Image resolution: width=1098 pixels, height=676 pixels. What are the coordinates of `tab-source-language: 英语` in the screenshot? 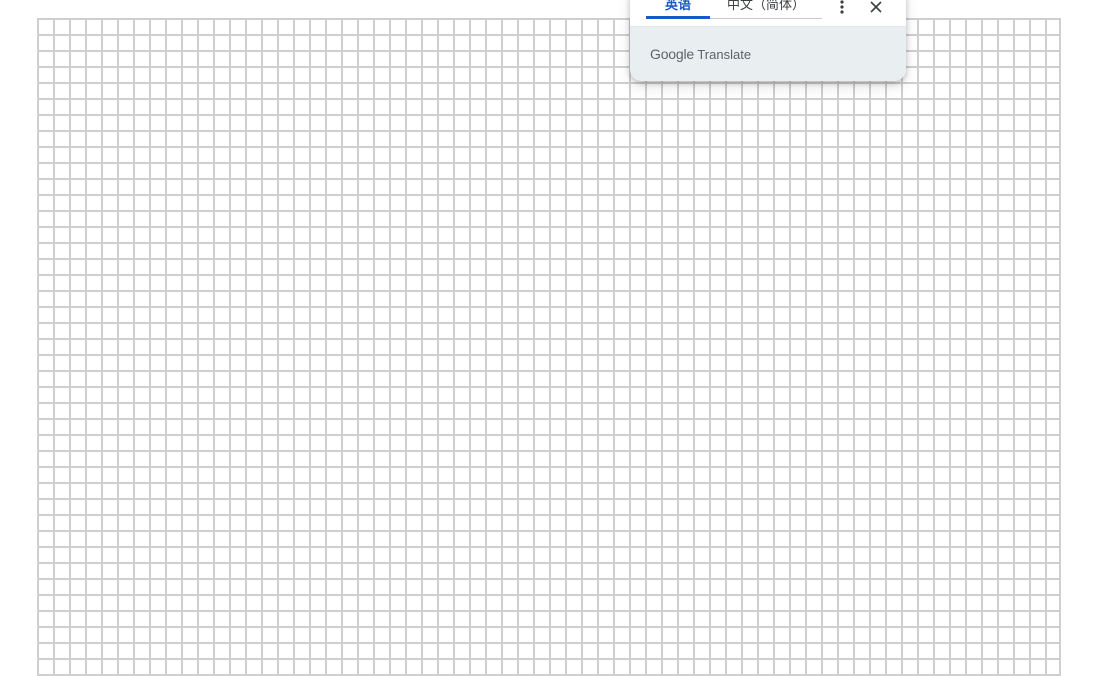 It's located at (678, 9).